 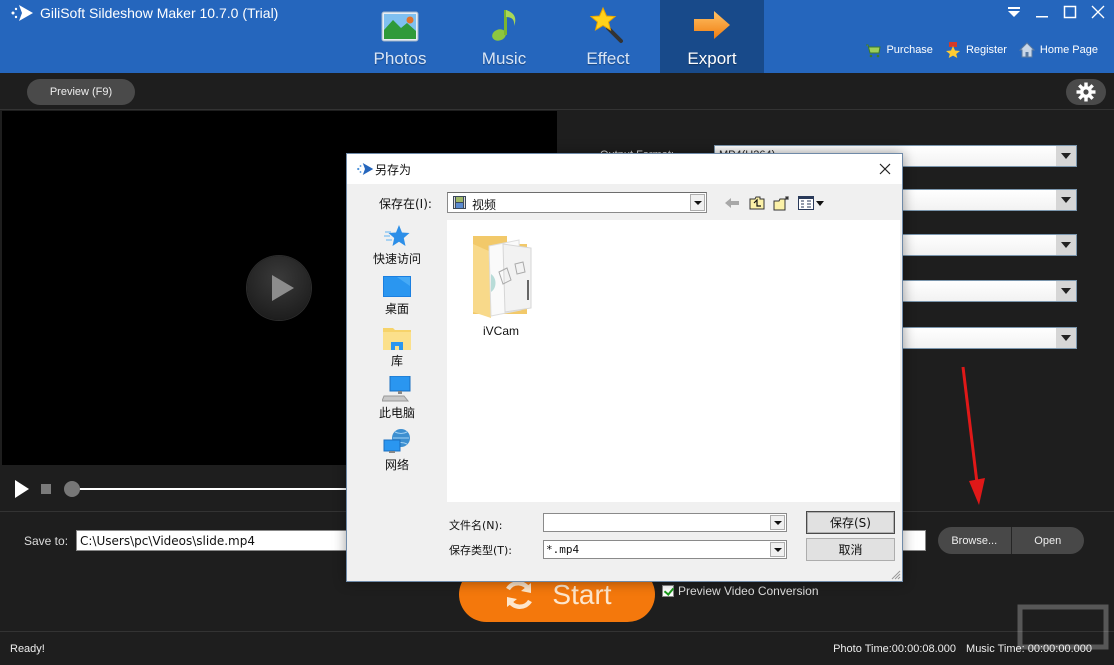 I want to click on minimize-icon, so click(x=1042, y=12).